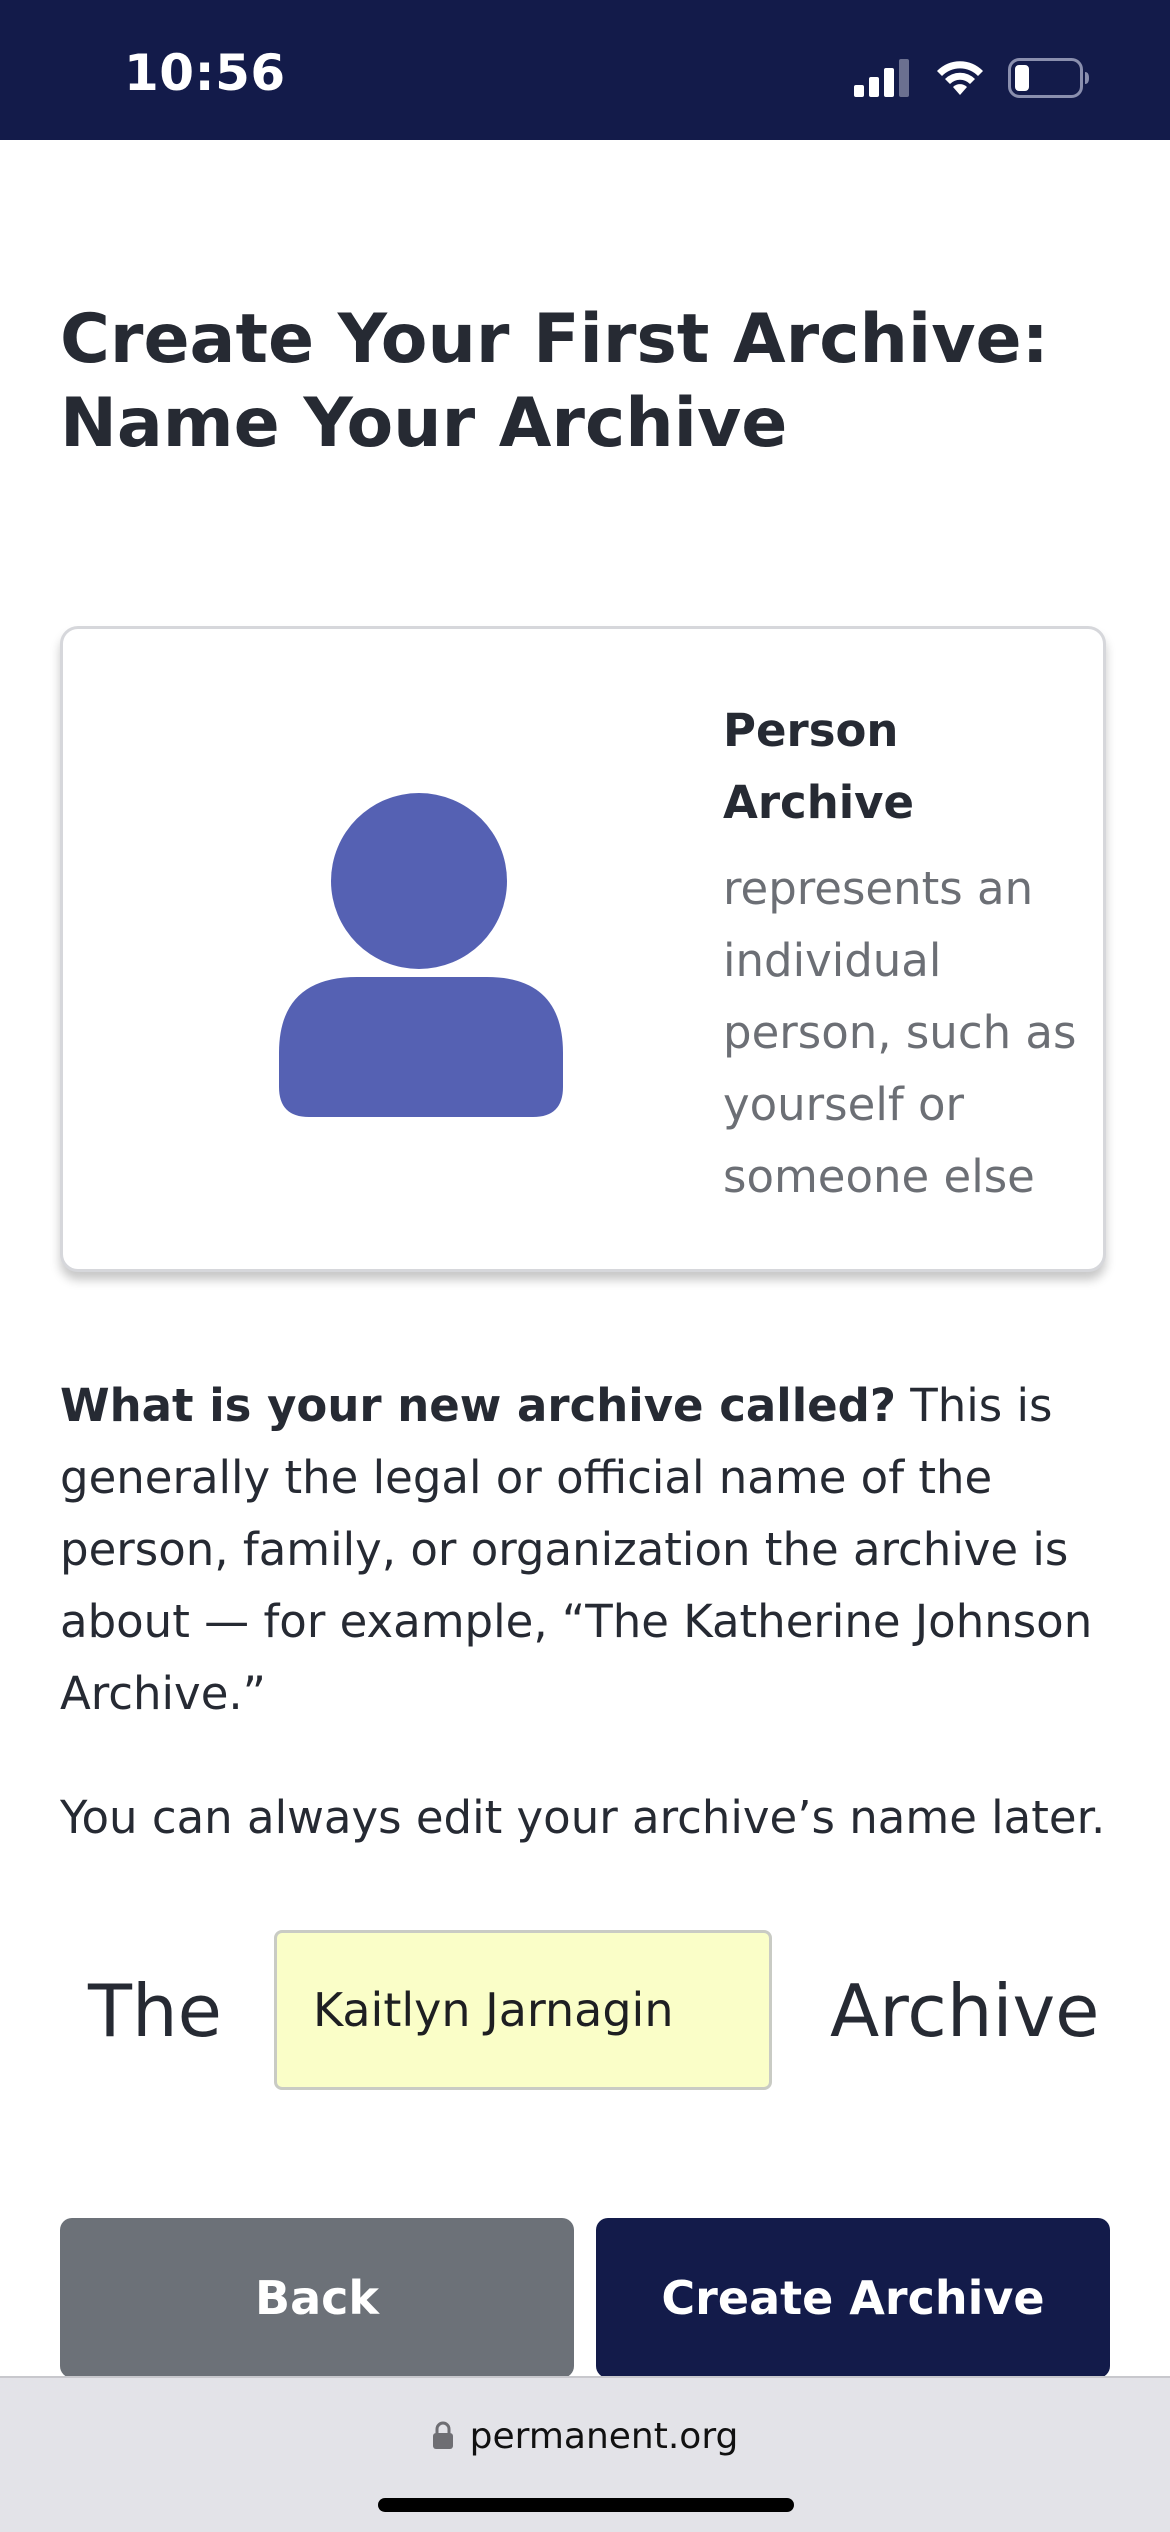  I want to click on name-suffix: Archive, so click(965, 2011).